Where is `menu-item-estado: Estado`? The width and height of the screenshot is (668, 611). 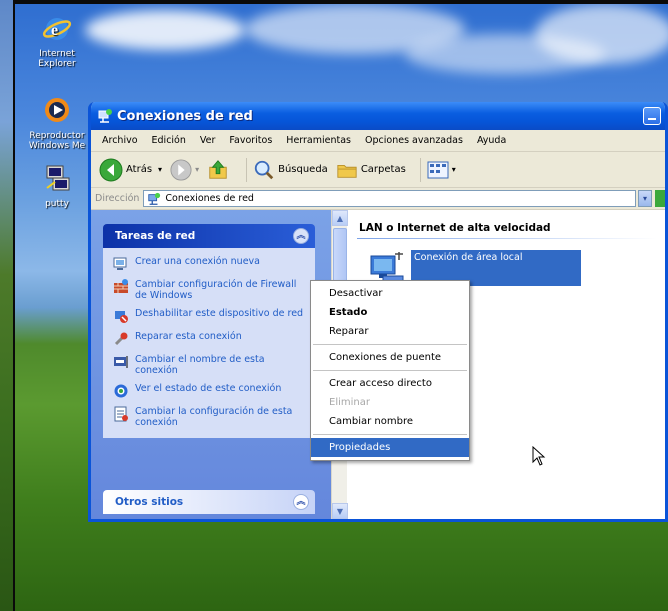
menu-item-estado: Estado is located at coordinates (390, 312).